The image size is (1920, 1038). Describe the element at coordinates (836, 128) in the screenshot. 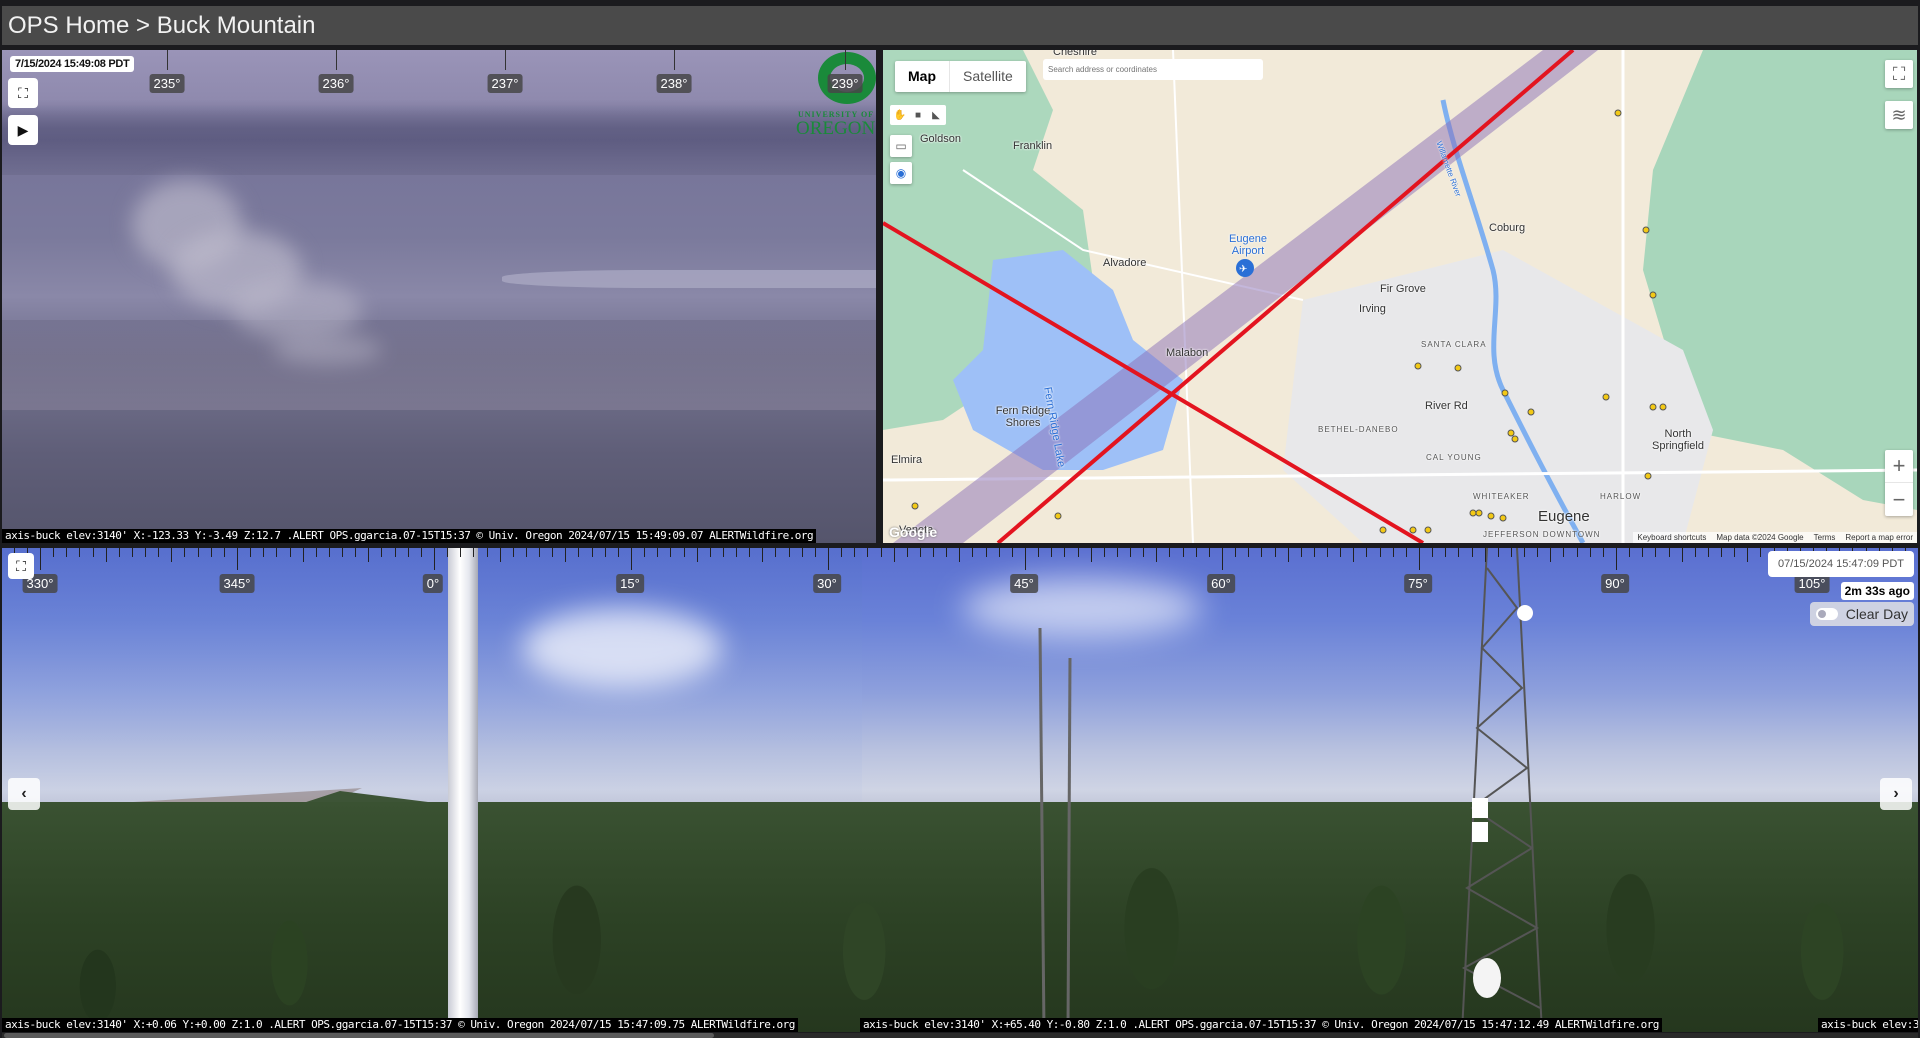

I see `uo-logo-line2: OREGON` at that location.